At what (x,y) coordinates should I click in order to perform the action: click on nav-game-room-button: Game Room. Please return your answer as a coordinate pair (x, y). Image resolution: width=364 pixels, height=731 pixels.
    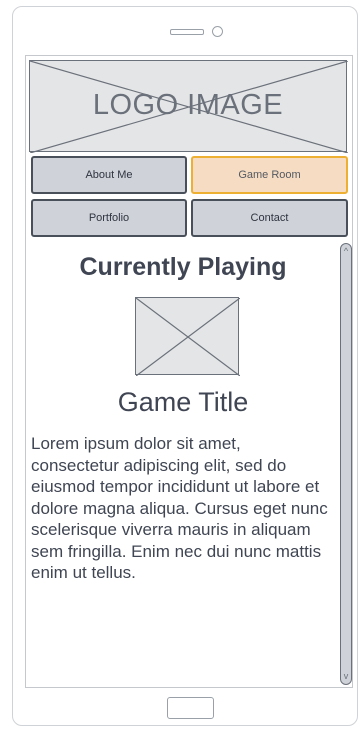
    Looking at the image, I should click on (269, 175).